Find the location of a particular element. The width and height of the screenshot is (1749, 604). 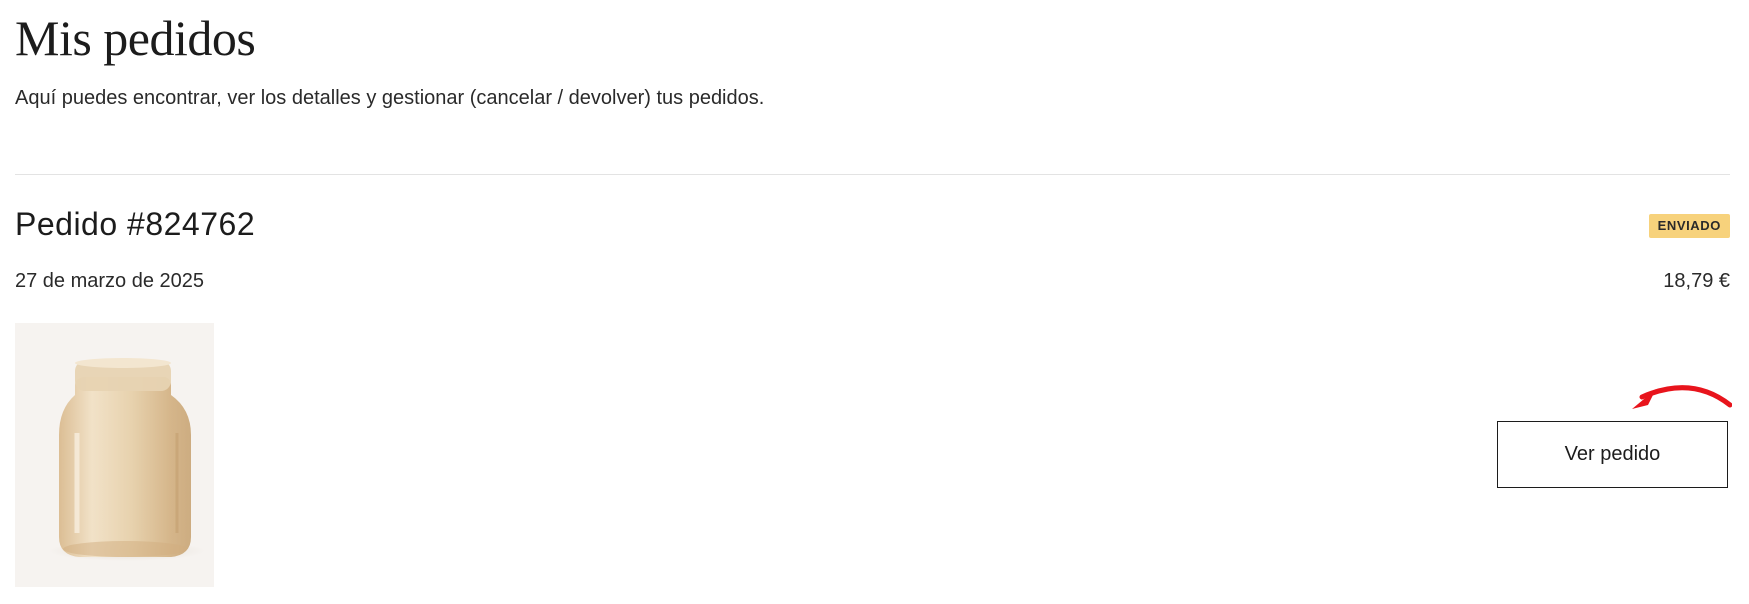

status-badge: ENVIADO is located at coordinates (1689, 226).